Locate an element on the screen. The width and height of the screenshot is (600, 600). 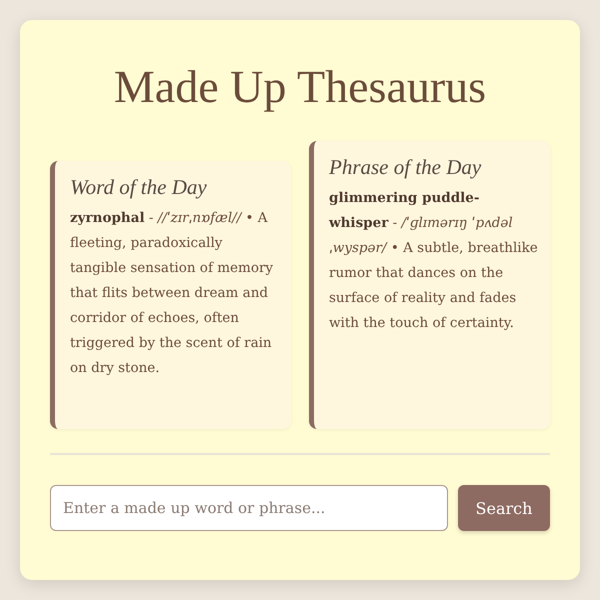
entry-definition: glimmering puddle-whisper - /ˈɡlɪmərɪŋ ˈpʌdəlˌwyspər/ • A subtle, breathlike rumor that dances on the surface of reality and fades with the touch of certainty. is located at coordinates (433, 261).